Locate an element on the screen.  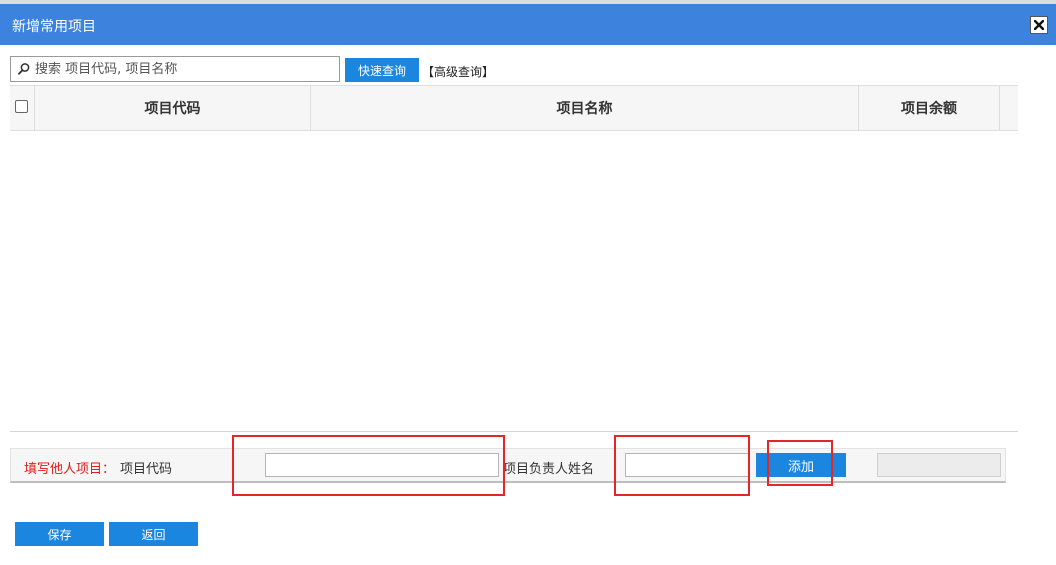
quick-search-button: 快速查询 is located at coordinates (382, 70).